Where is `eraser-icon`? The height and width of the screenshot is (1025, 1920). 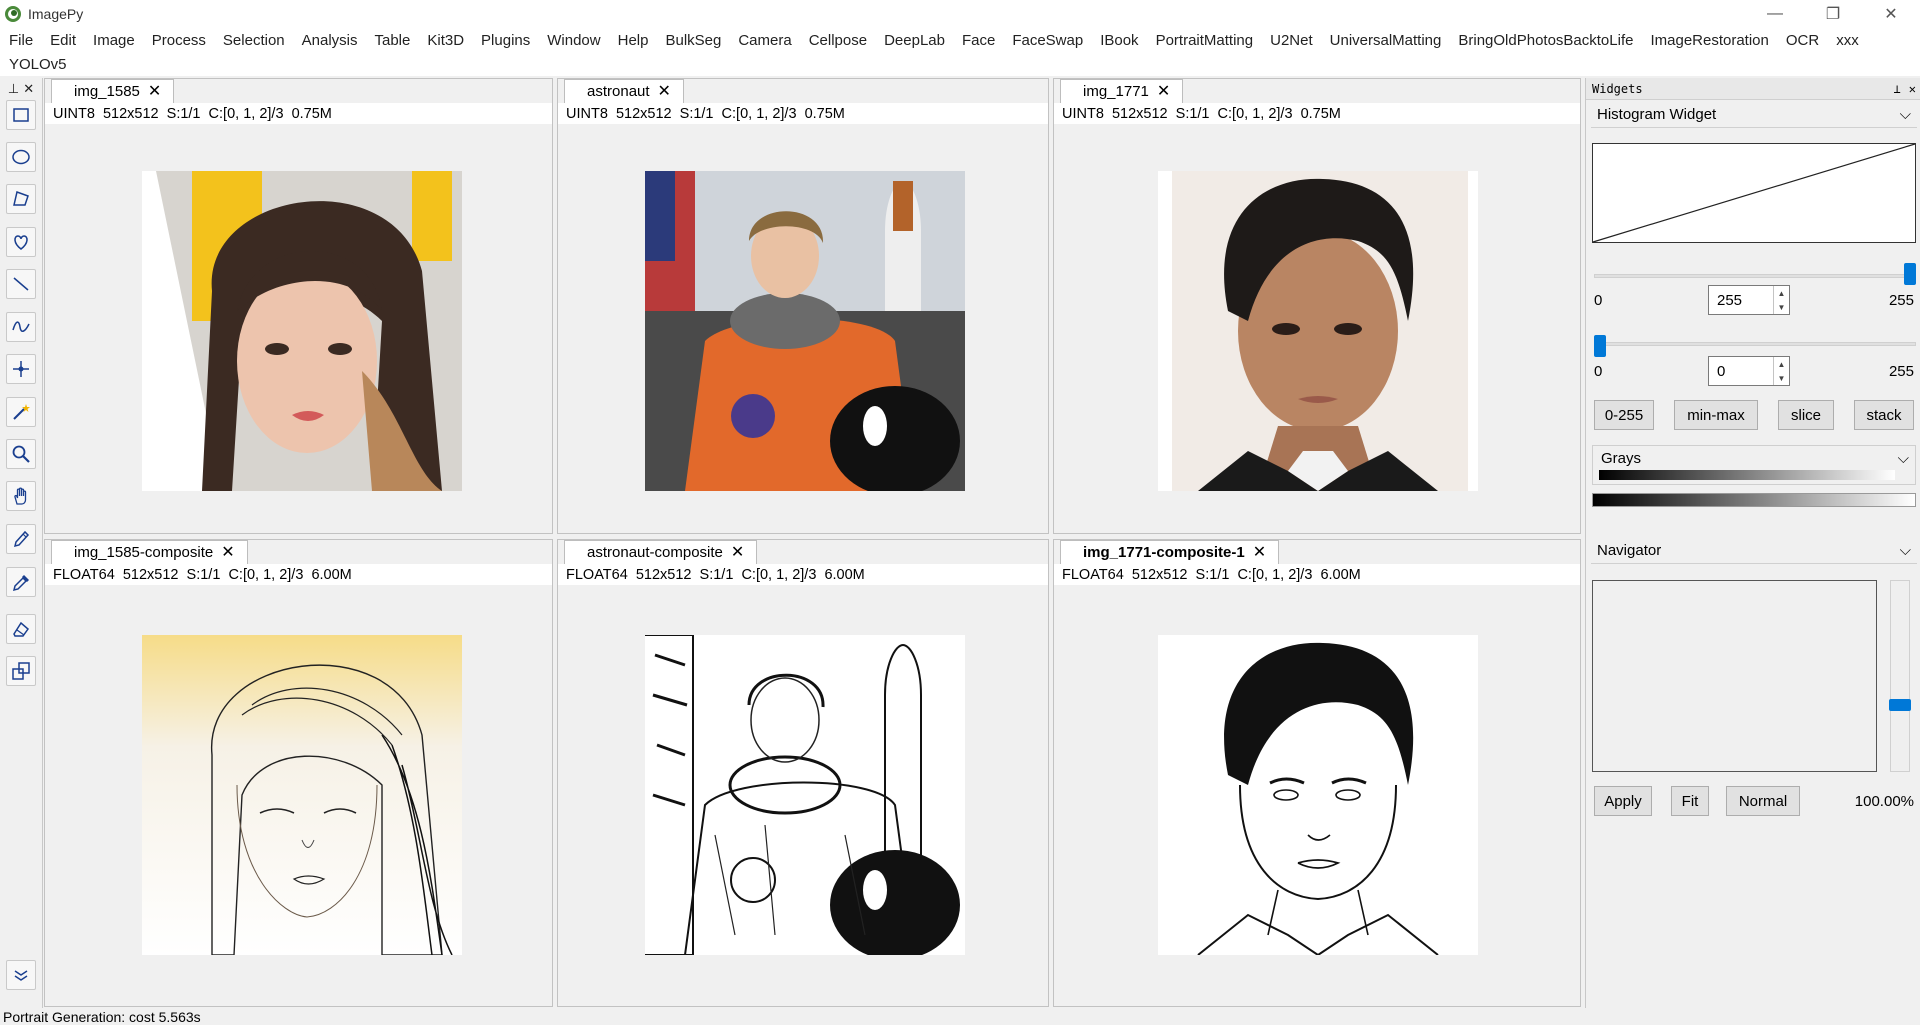 eraser-icon is located at coordinates (21, 629).